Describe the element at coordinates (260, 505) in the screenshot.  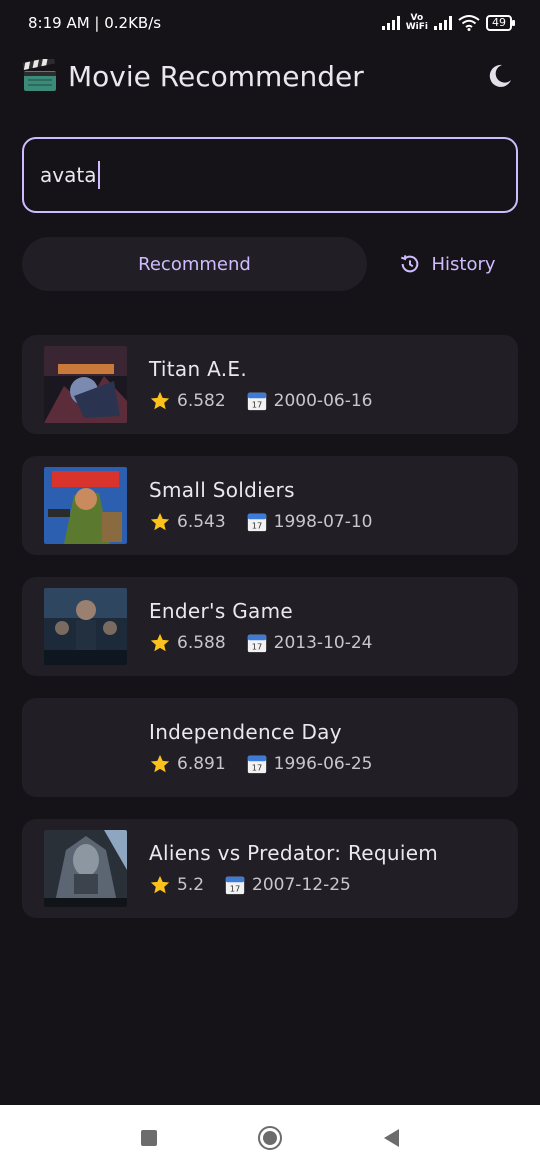
I see `movie-info: Small Soldiers 6.543 17 1998-07-10` at that location.